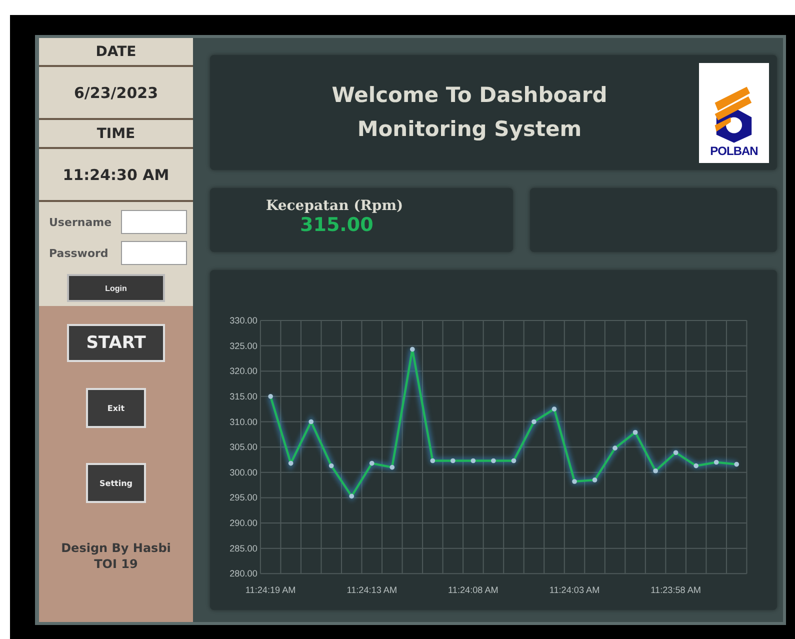 The image size is (795, 639). Describe the element at coordinates (244, 472) in the screenshot. I see `y-axis-label: 300.00` at that location.